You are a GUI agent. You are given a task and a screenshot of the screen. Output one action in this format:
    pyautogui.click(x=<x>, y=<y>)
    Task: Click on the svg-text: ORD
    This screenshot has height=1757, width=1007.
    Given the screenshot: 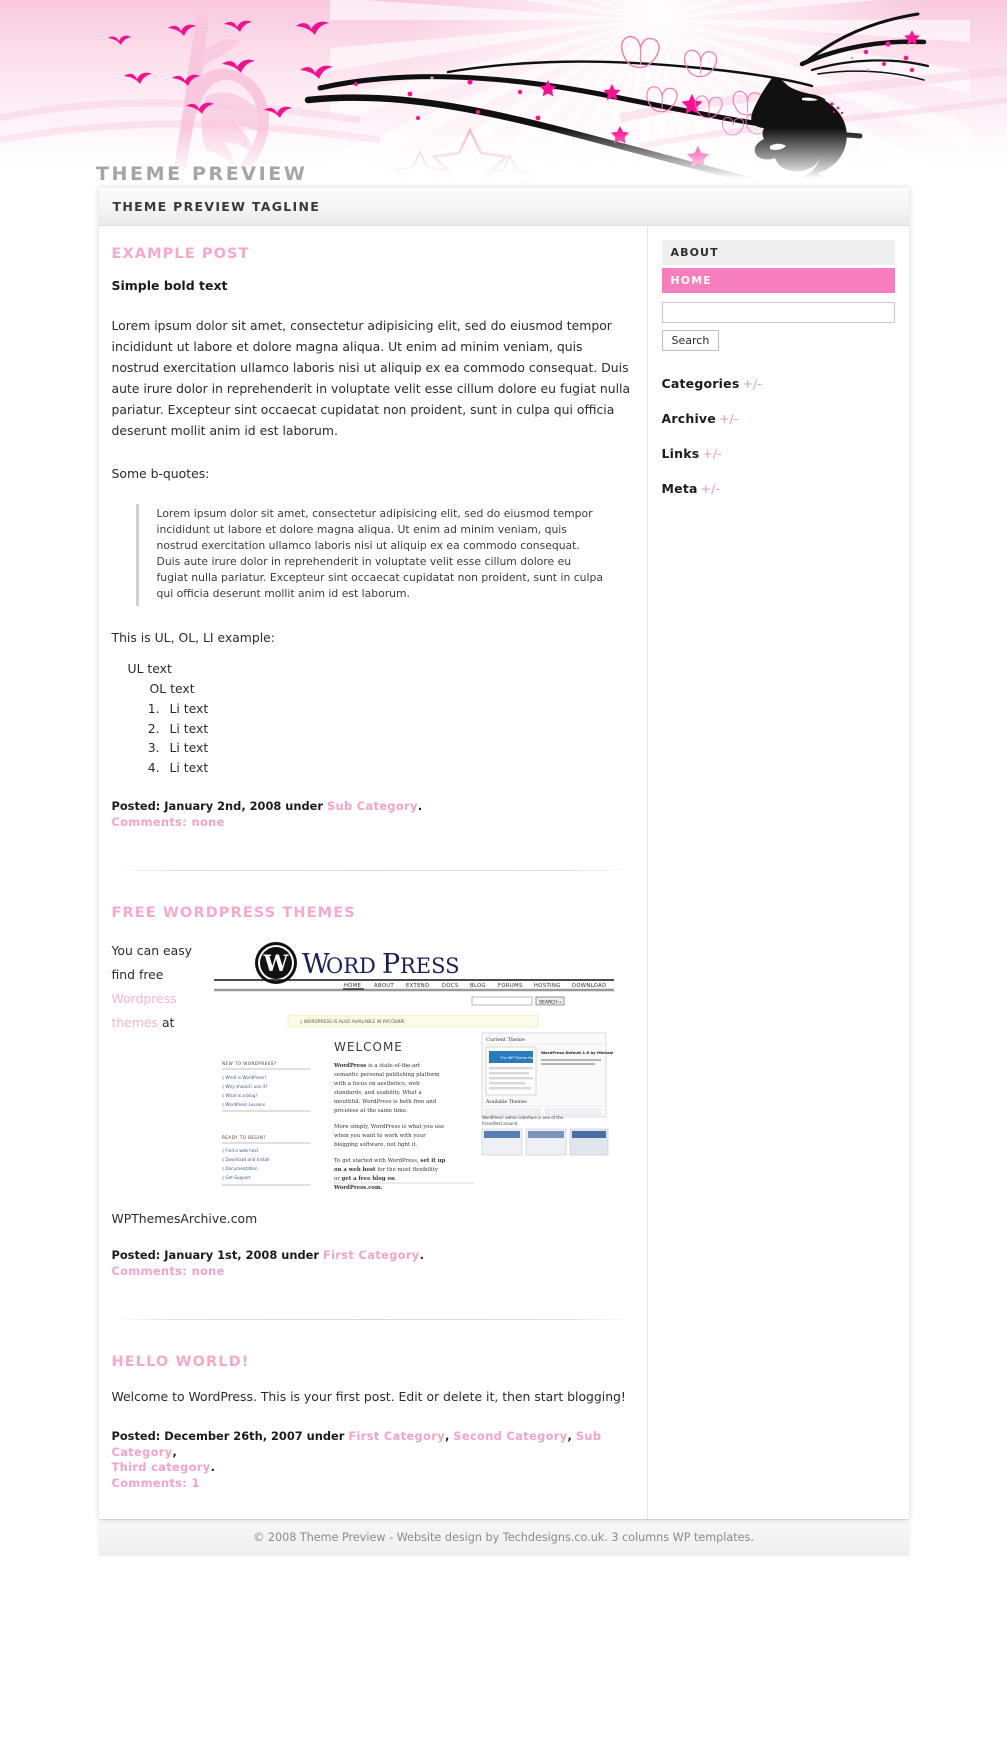 What is the action you would take?
    pyautogui.click(x=351, y=966)
    